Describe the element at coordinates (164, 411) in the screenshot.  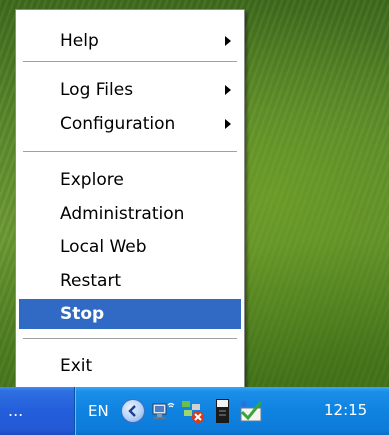
I see `network-wireless-icon` at that location.